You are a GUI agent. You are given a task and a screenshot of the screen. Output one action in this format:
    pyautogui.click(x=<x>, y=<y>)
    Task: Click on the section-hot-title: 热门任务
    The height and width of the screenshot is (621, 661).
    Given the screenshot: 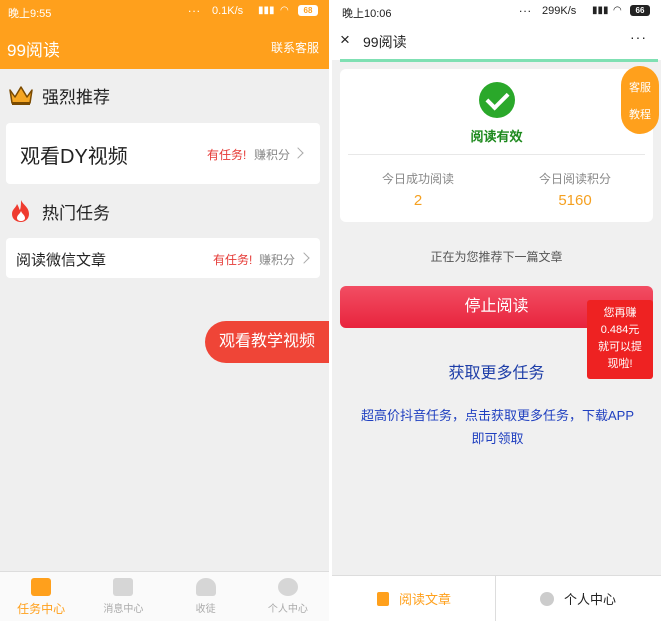 What is the action you would take?
    pyautogui.click(x=76, y=213)
    